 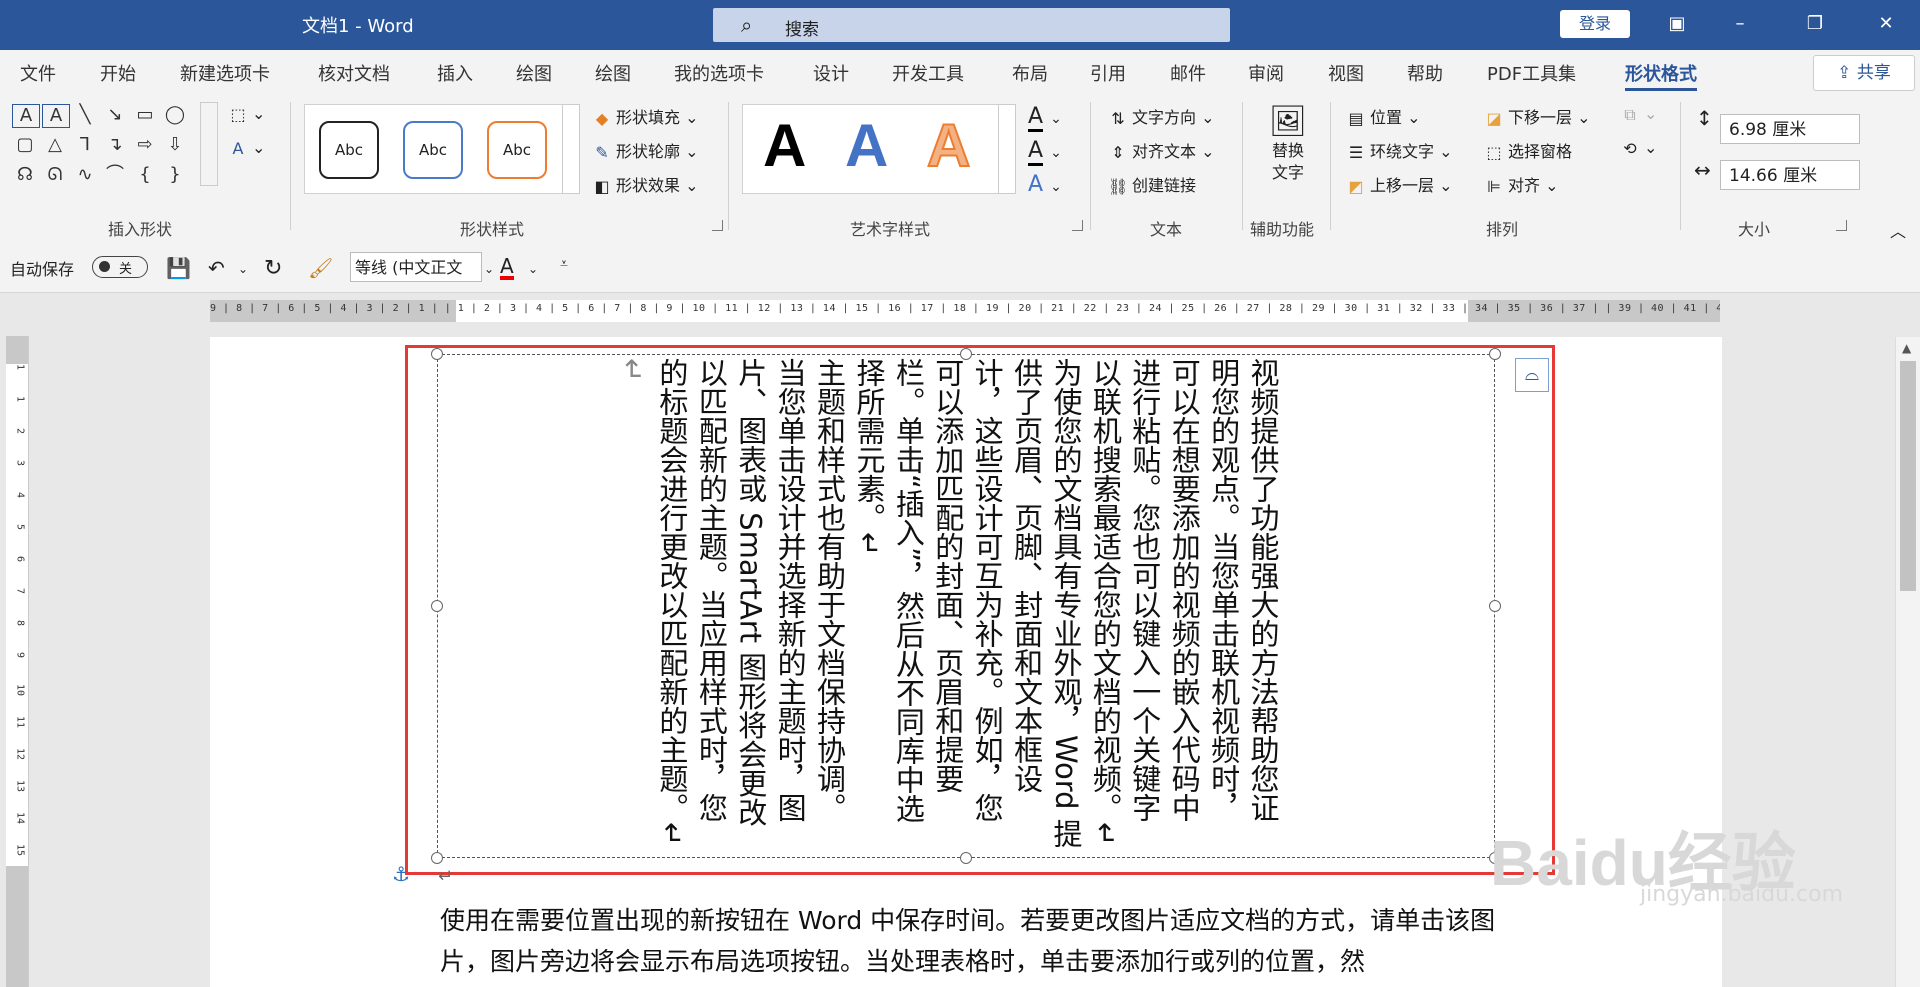 What do you see at coordinates (1161, 116) in the screenshot?
I see `text-direction-button: ⇅ 文字方向 ⌄` at bounding box center [1161, 116].